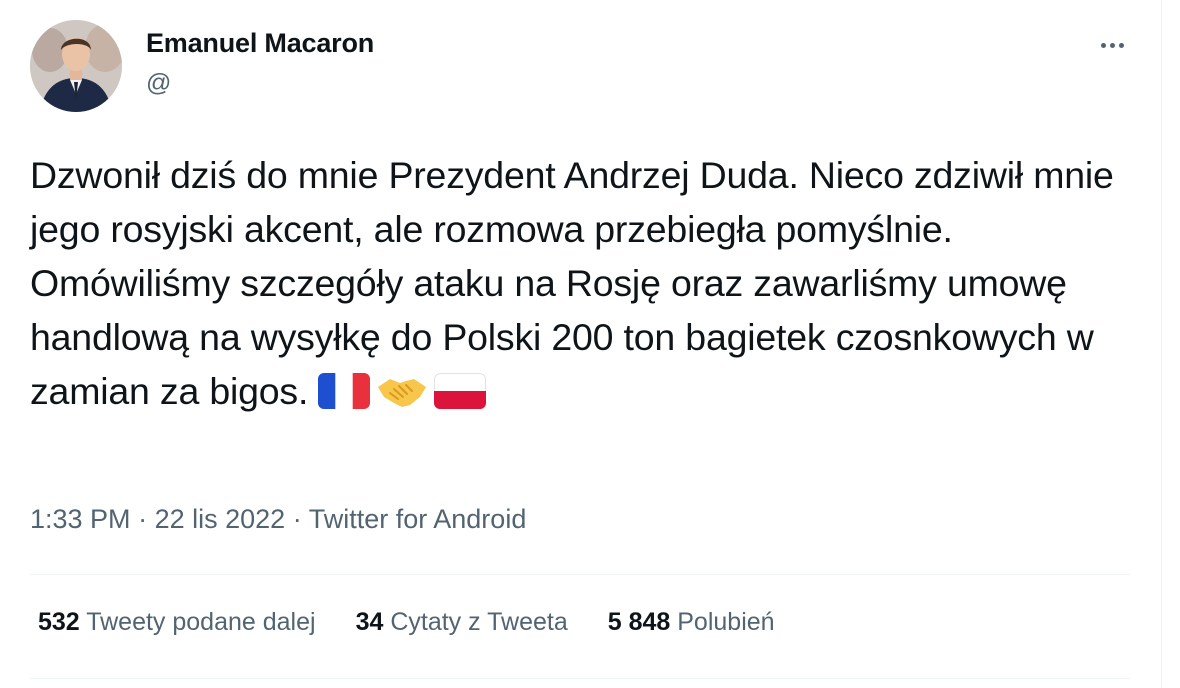  Describe the element at coordinates (260, 43) in the screenshot. I see `display-name: Emanuel Macaron` at that location.